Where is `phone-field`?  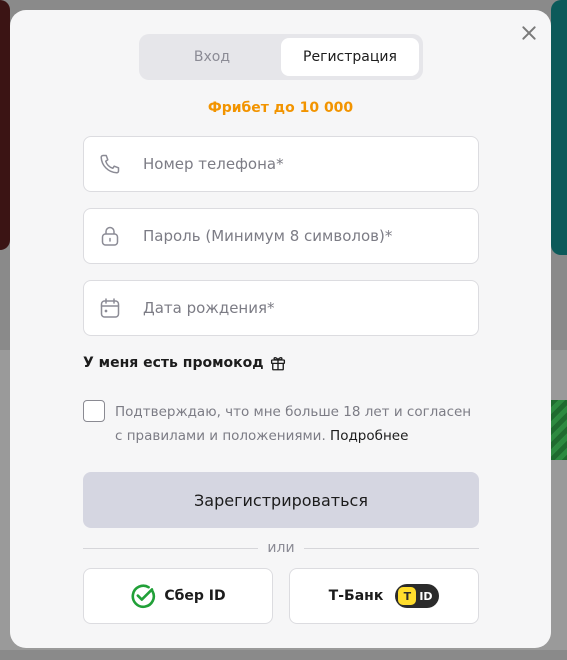
phone-field is located at coordinates (281, 164).